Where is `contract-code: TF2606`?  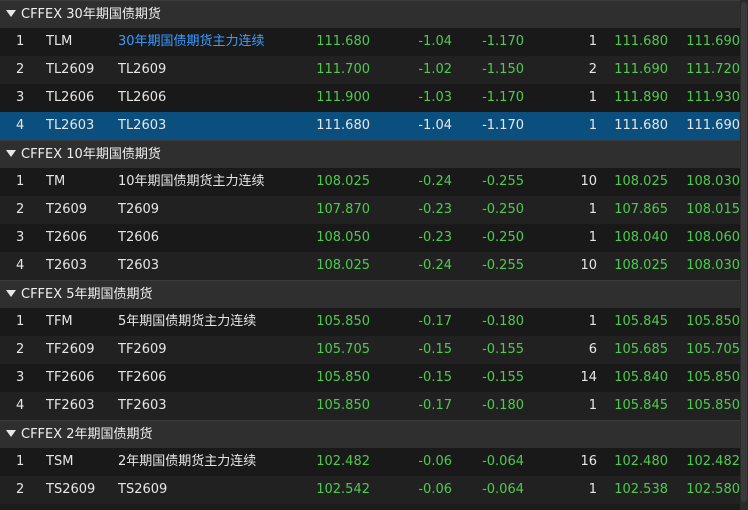 contract-code: TF2606 is located at coordinates (70, 377).